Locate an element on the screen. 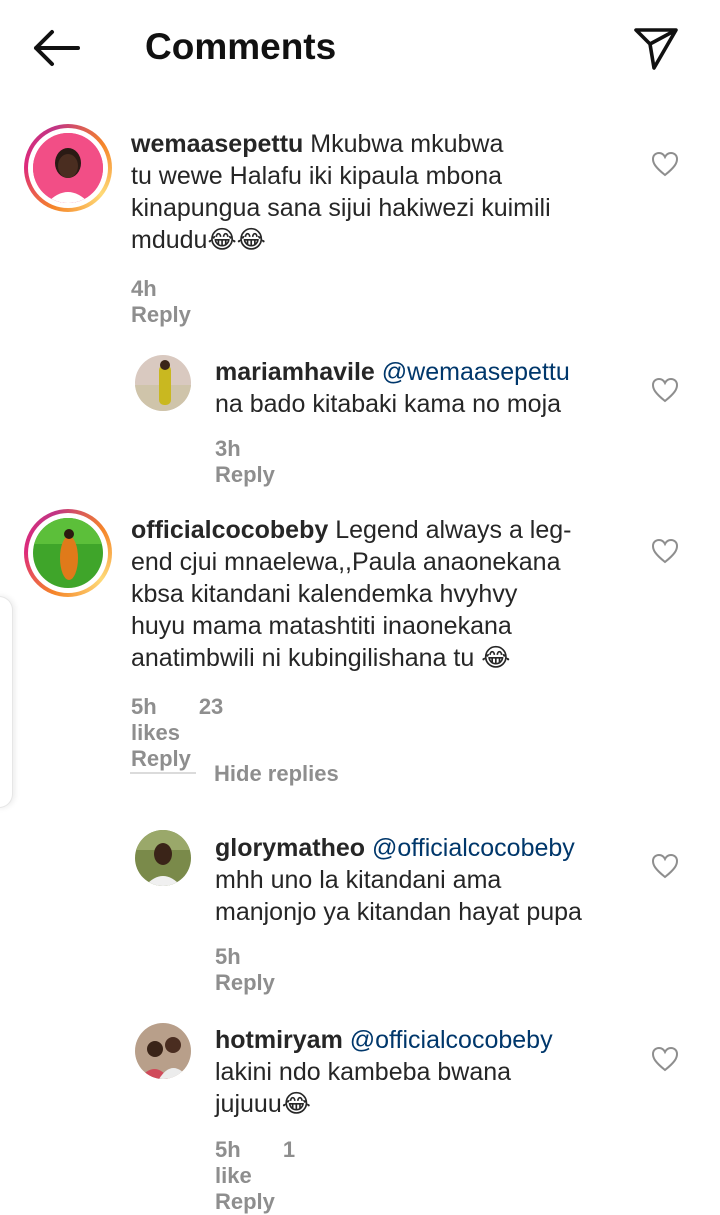  comment-text: lakini ndo kambeba bwana is located at coordinates (363, 1072).